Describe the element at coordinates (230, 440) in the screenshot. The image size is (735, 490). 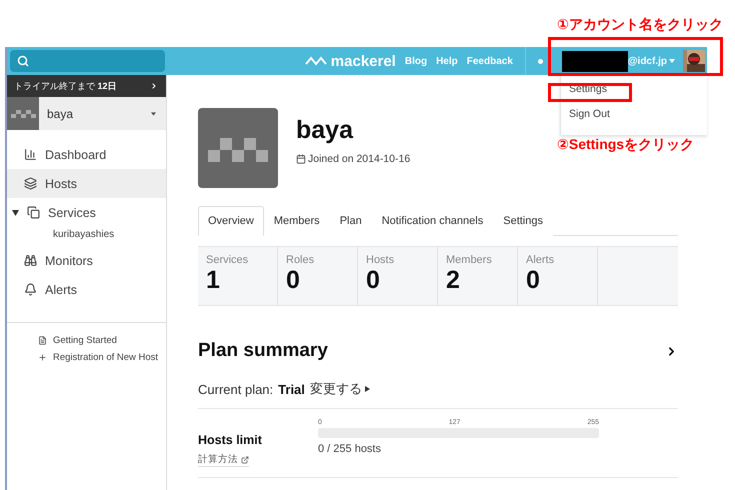
I see `hosts-limit-title: Hosts limit` at that location.